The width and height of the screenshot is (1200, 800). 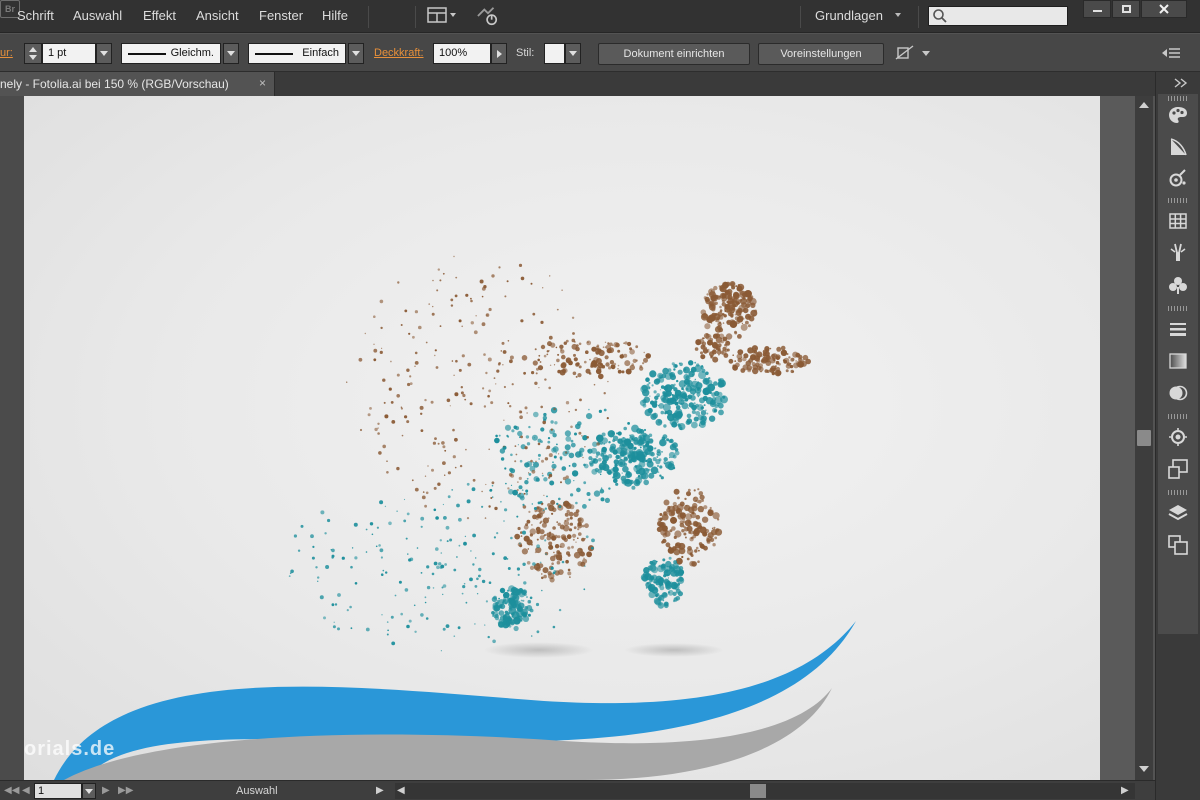 What do you see at coordinates (1178, 285) in the screenshot?
I see `symbols-icon` at bounding box center [1178, 285].